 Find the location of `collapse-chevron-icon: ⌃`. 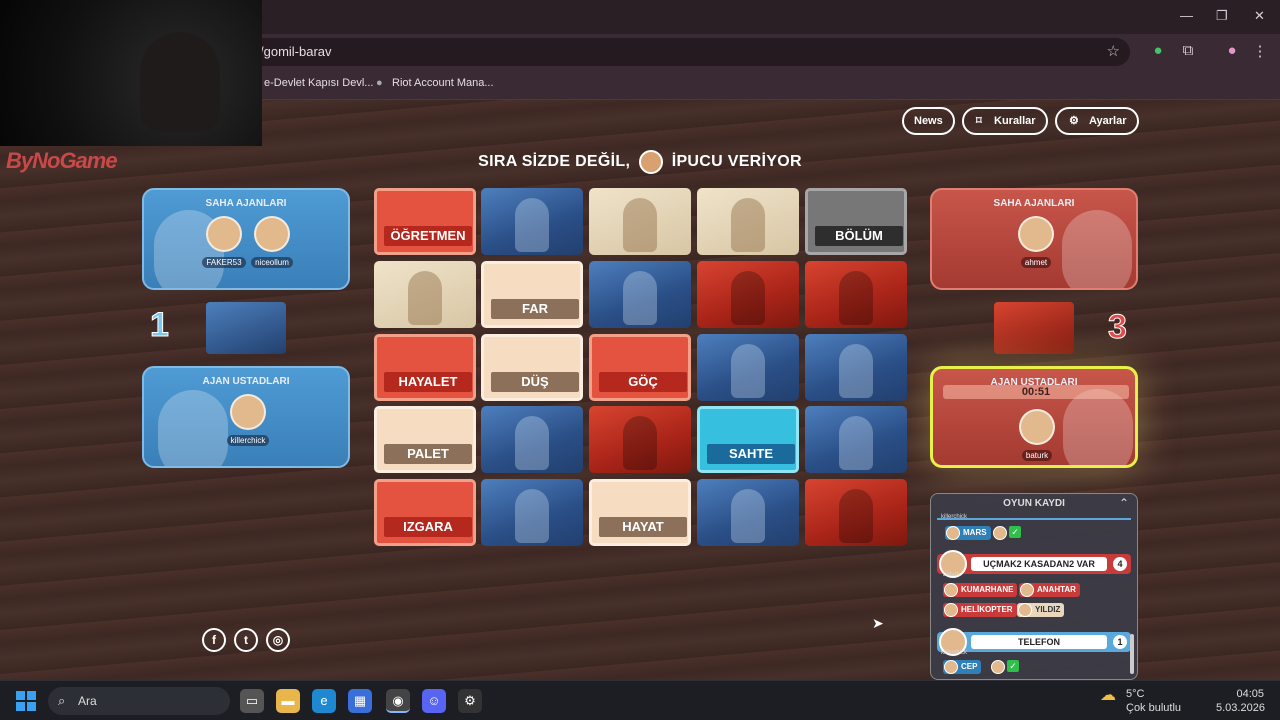

collapse-chevron-icon: ⌃ is located at coordinates (1124, 503).